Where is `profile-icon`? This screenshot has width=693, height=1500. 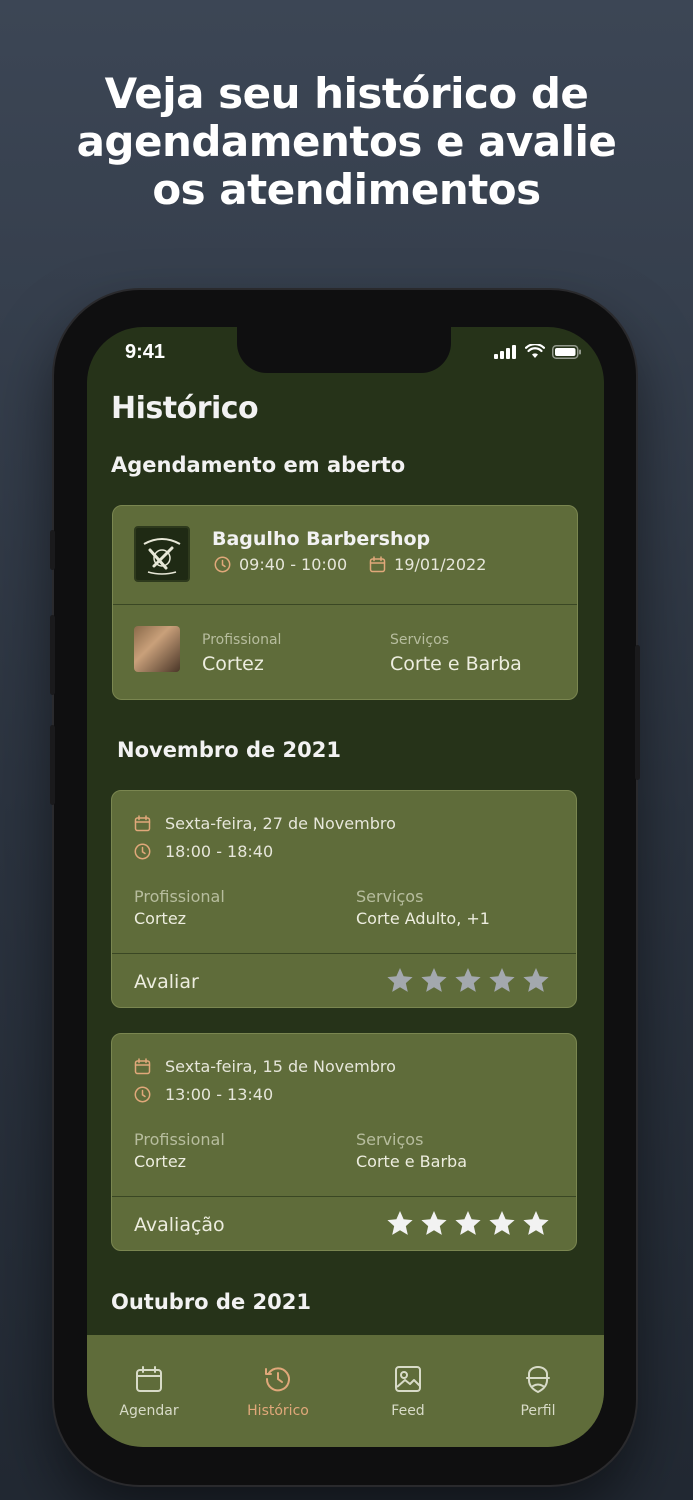
profile-icon is located at coordinates (538, 1380).